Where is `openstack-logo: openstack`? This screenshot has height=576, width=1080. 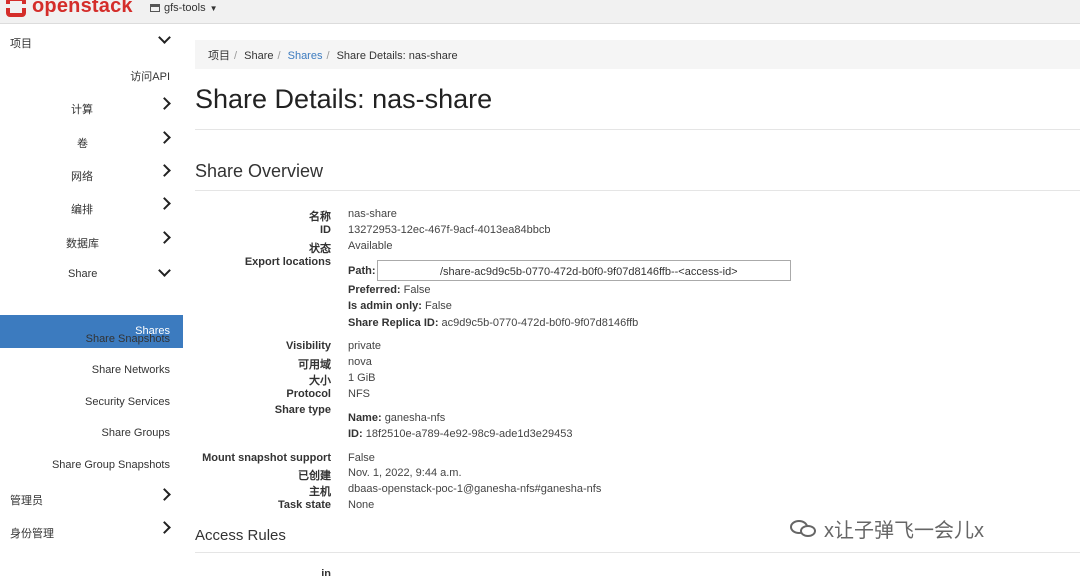 openstack-logo: openstack is located at coordinates (68, 9).